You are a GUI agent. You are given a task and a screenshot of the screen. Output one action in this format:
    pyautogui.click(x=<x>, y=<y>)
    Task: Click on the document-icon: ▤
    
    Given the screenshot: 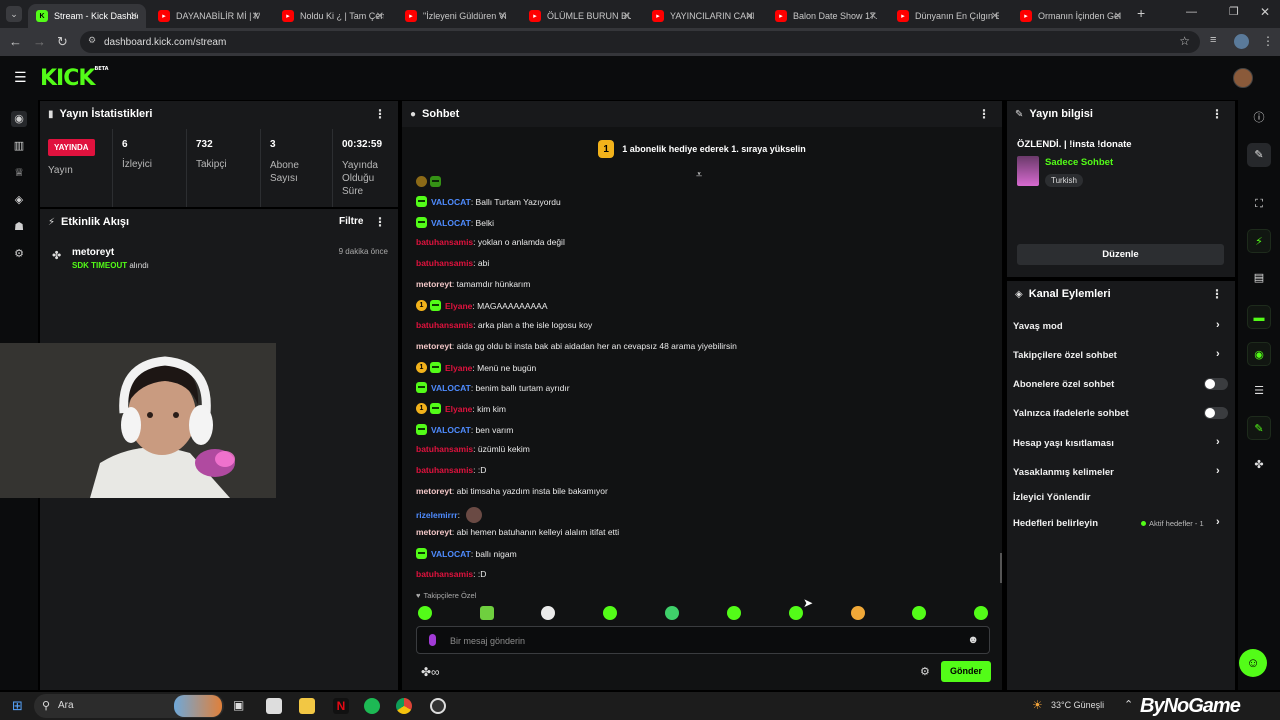 What is the action you would take?
    pyautogui.click(x=1259, y=278)
    